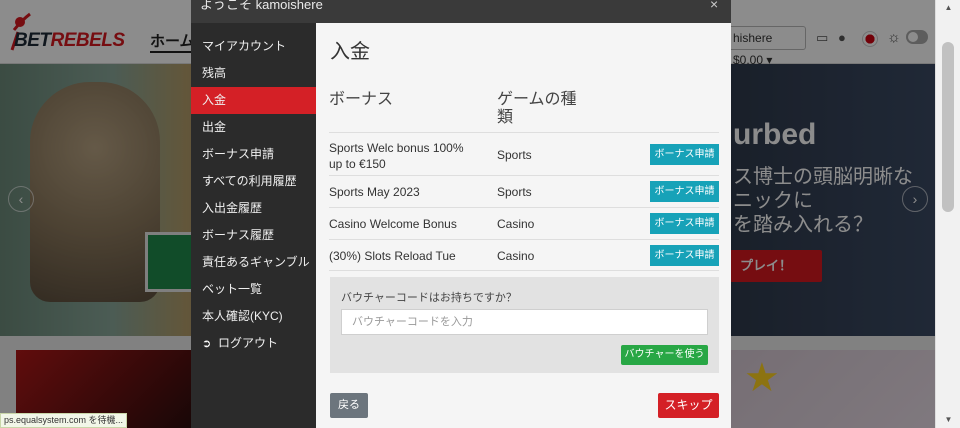 Image resolution: width=960 pixels, height=428 pixels. What do you see at coordinates (664, 355) in the screenshot?
I see `use-voucher-button: バウチャーを使う` at bounding box center [664, 355].